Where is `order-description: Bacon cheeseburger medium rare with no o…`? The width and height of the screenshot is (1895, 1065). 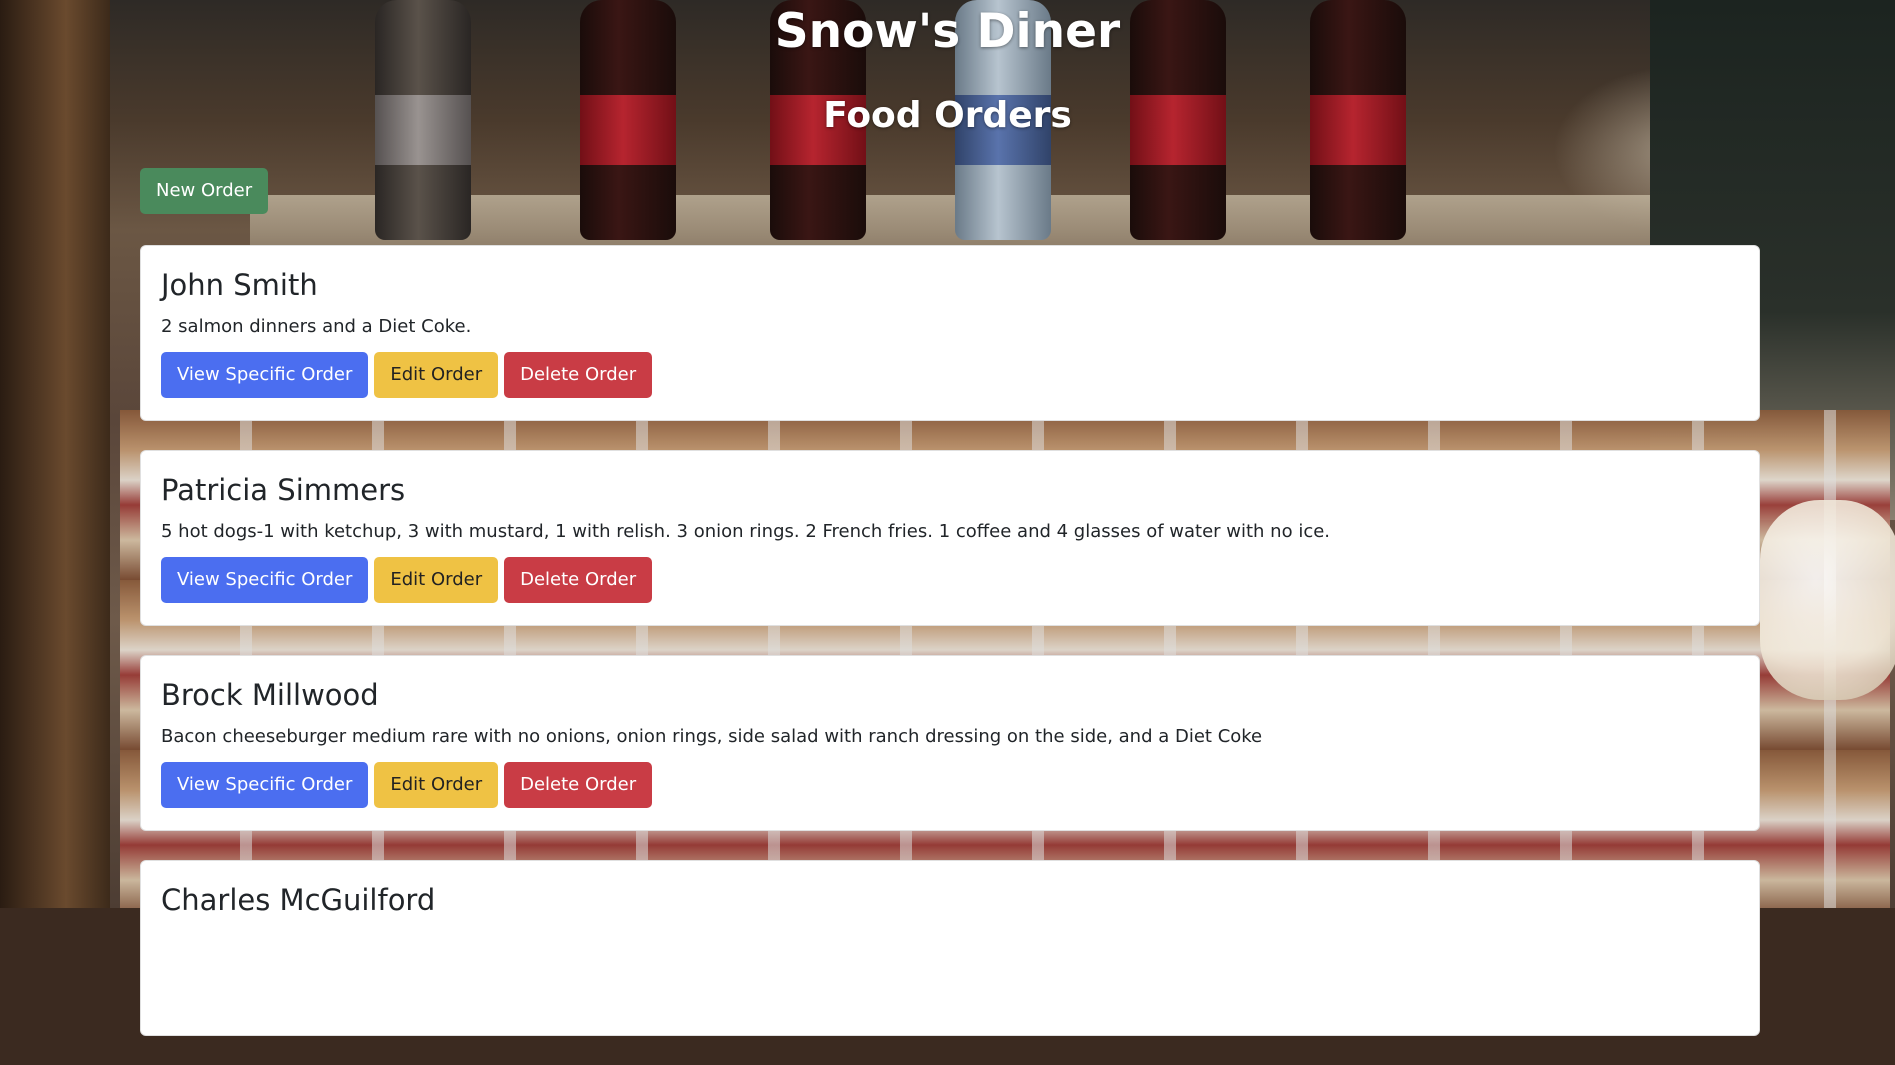
order-description: Bacon cheeseburger medium rare with no o… is located at coordinates (712, 736).